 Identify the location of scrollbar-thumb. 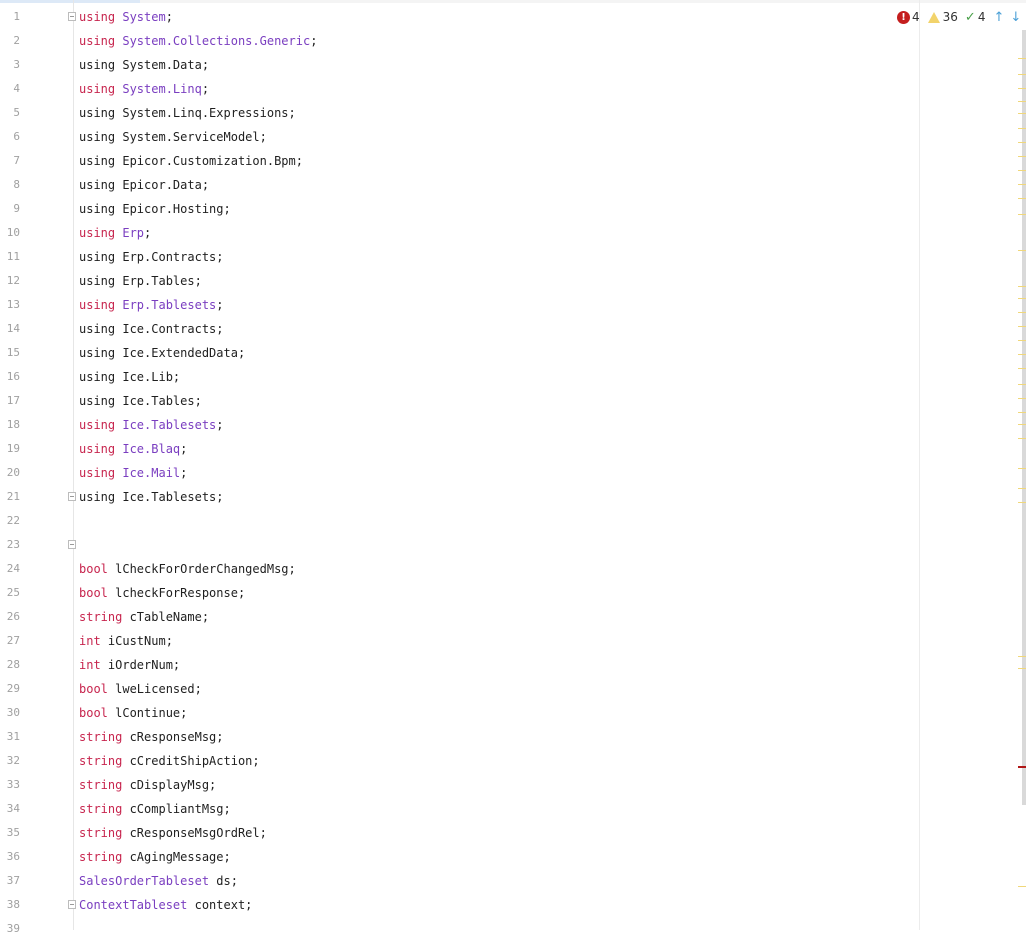
(1024, 417).